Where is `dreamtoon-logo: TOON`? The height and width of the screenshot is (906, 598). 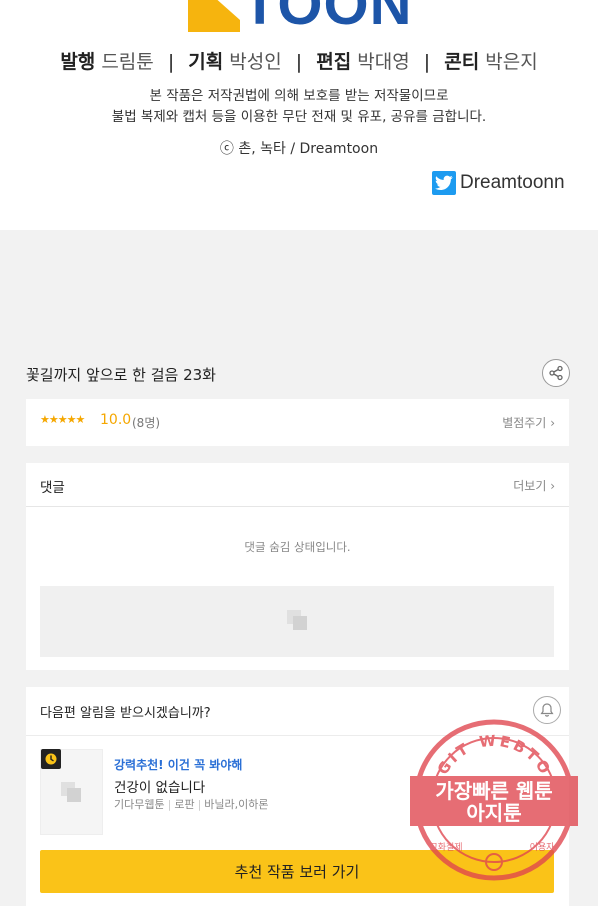 dreamtoon-logo: TOON is located at coordinates (299, 17).